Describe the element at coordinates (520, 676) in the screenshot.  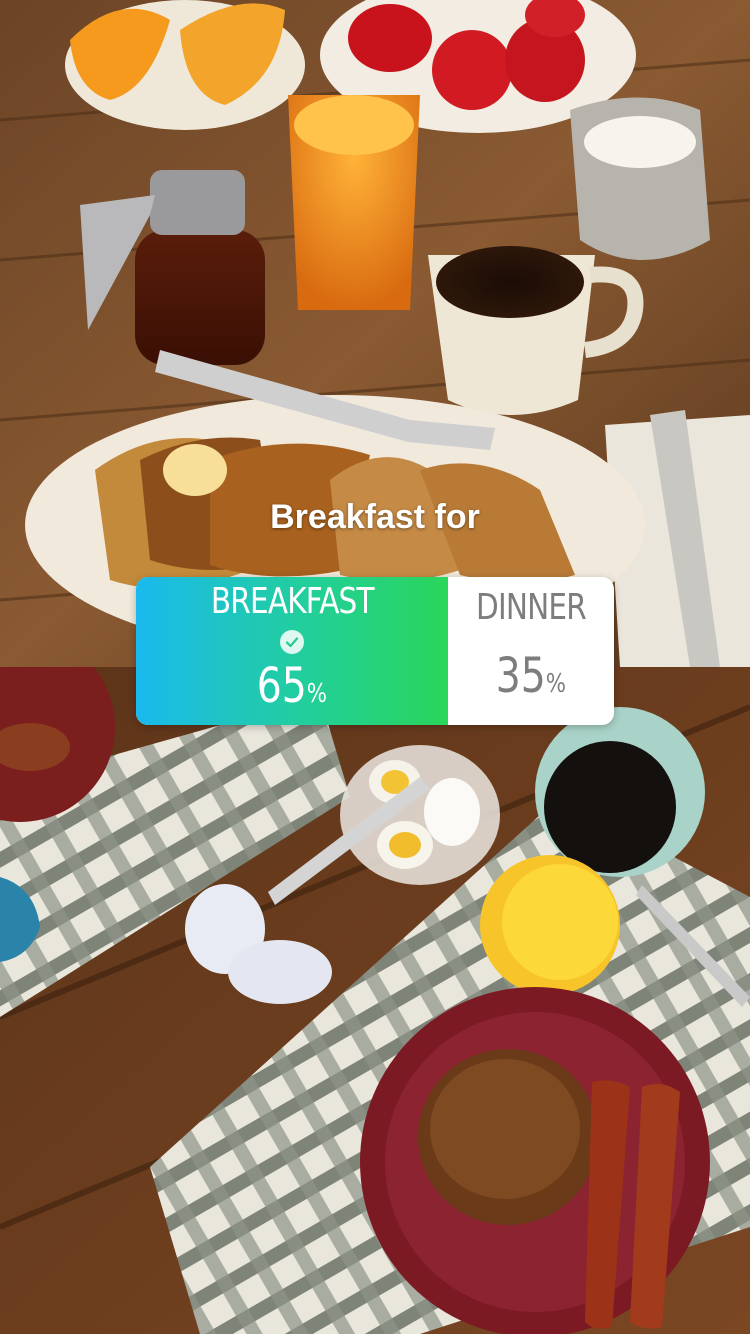
I see `dinner-percent-value: 35` at that location.